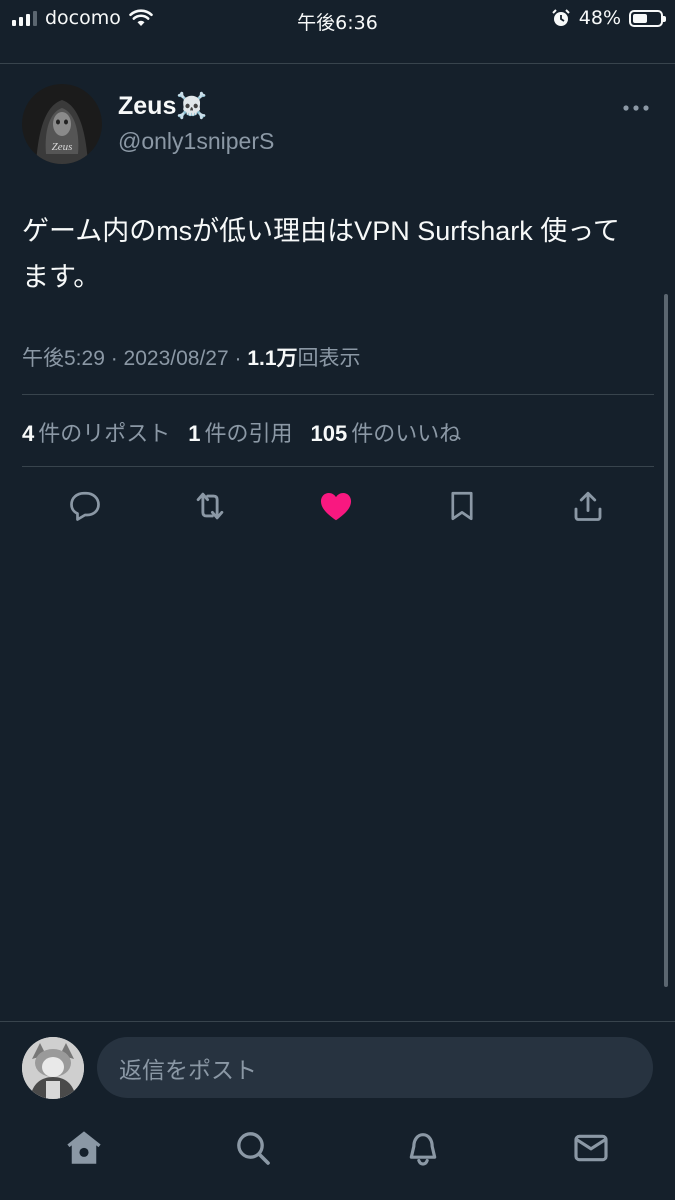  I want to click on quotes-count: 1, so click(194, 433).